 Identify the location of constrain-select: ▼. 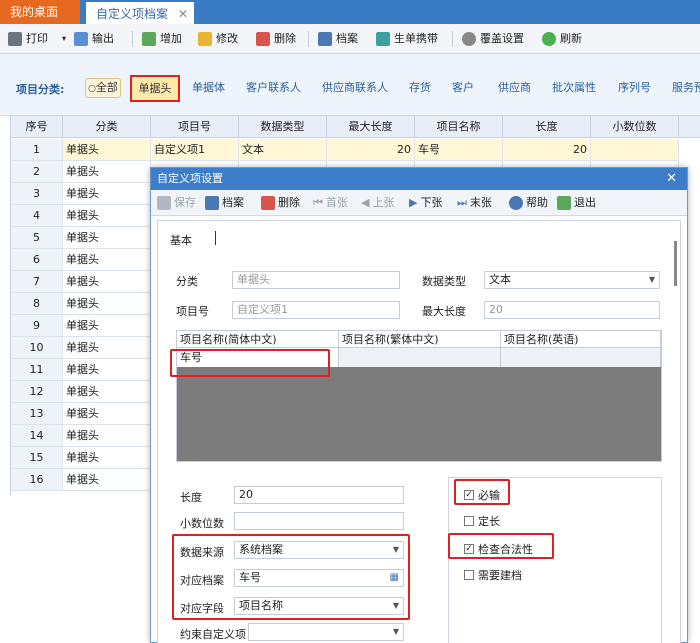
(326, 632).